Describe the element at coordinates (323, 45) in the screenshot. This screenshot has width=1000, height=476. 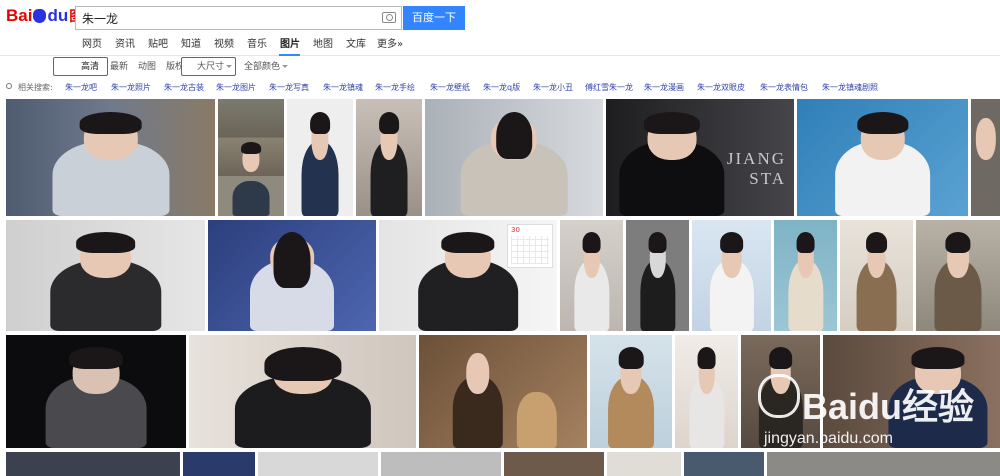
I see `tab-map: 地图` at that location.